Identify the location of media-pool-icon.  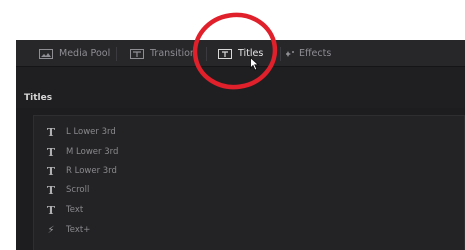
(46, 53).